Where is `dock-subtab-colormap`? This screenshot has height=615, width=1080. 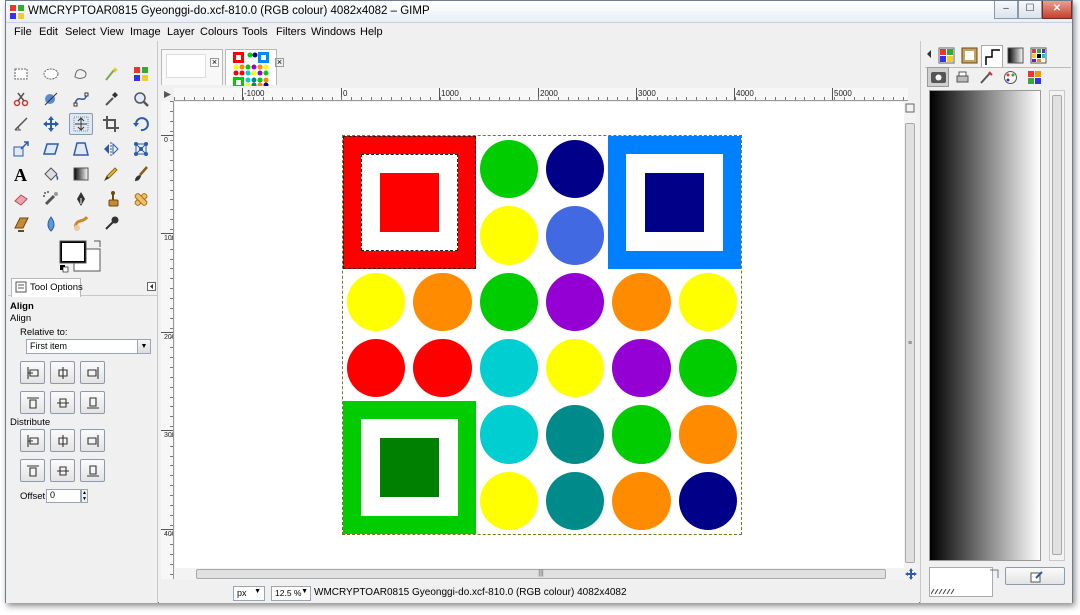 dock-subtab-colormap is located at coordinates (1034, 77).